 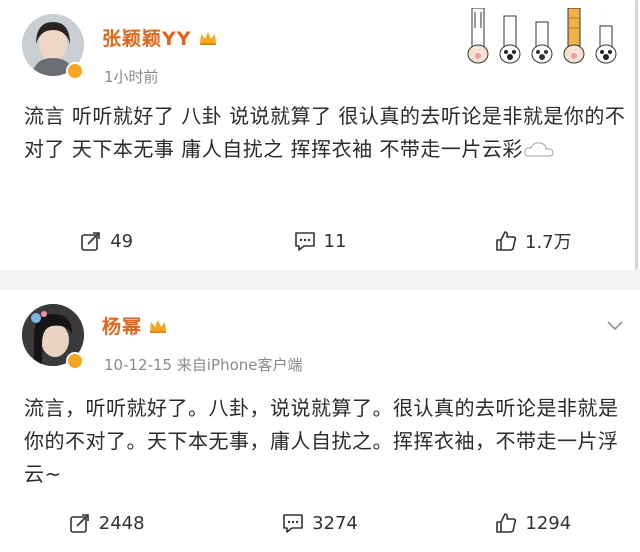 I want to click on repost-button: 49, so click(x=106, y=241).